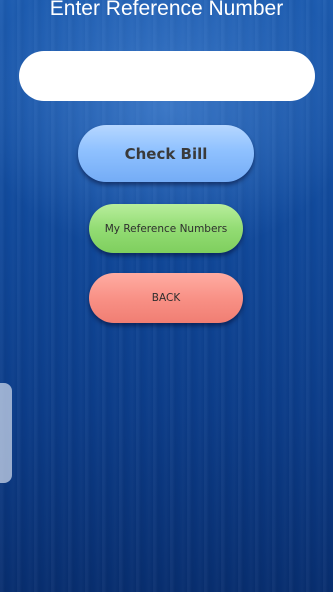  Describe the element at coordinates (166, 298) in the screenshot. I see `back-button: BACK` at that location.